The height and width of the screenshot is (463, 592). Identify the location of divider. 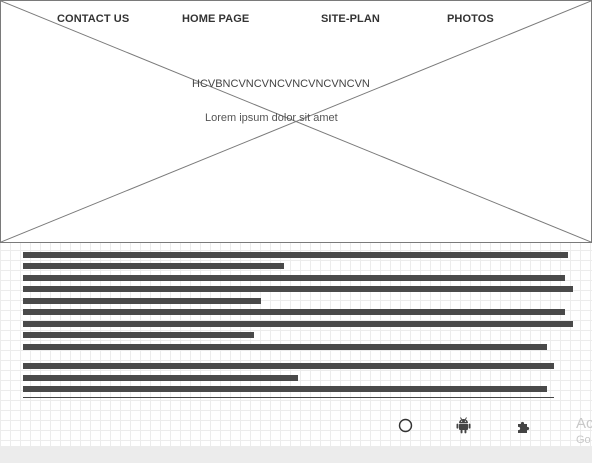
(288, 397).